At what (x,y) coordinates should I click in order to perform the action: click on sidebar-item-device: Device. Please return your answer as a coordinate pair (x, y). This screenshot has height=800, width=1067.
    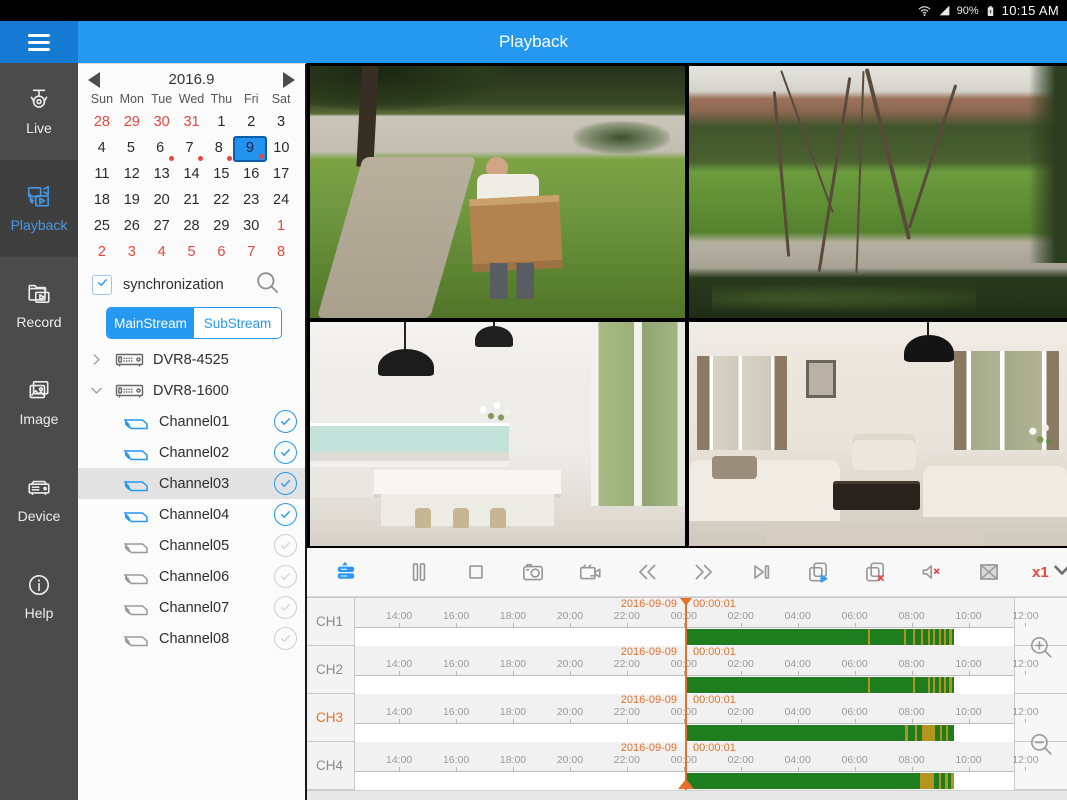
    Looking at the image, I should click on (39, 499).